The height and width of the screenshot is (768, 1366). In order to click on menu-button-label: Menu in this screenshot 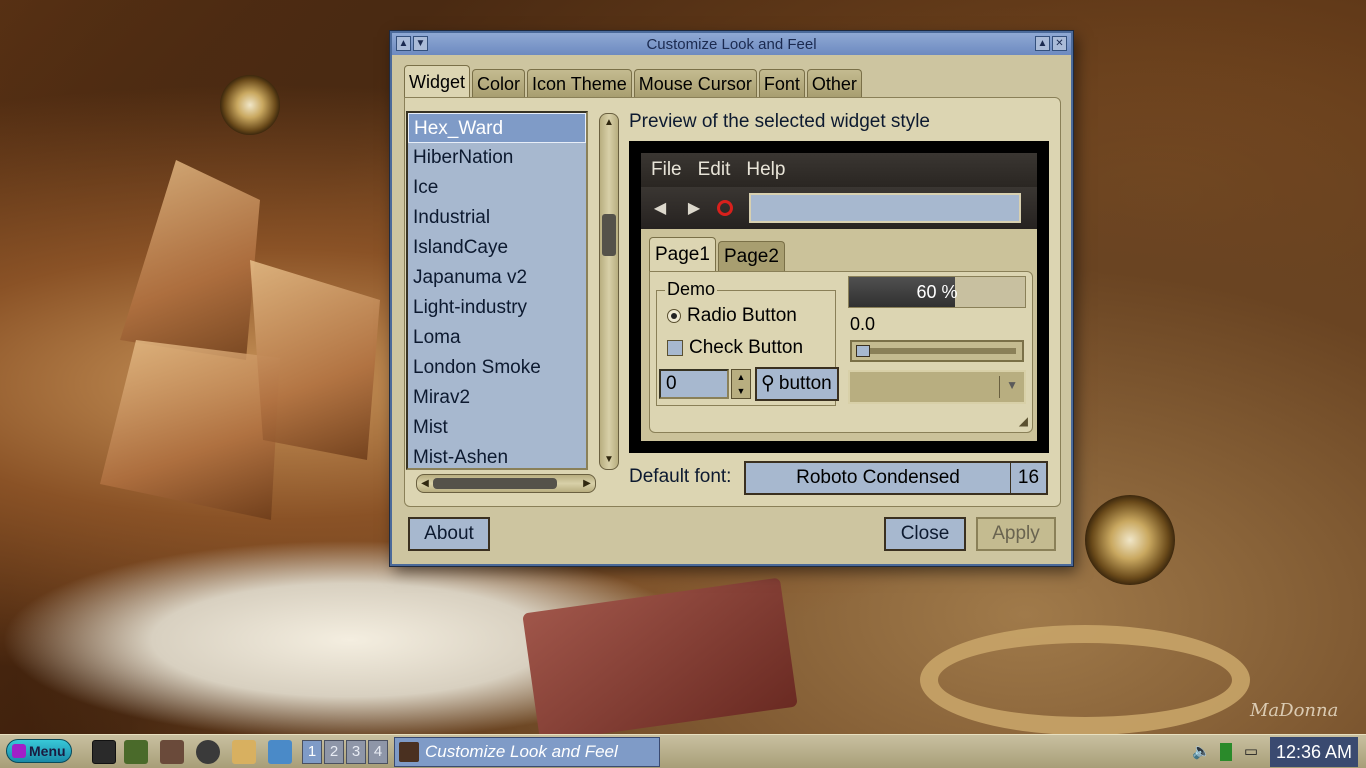, I will do `click(47, 751)`.